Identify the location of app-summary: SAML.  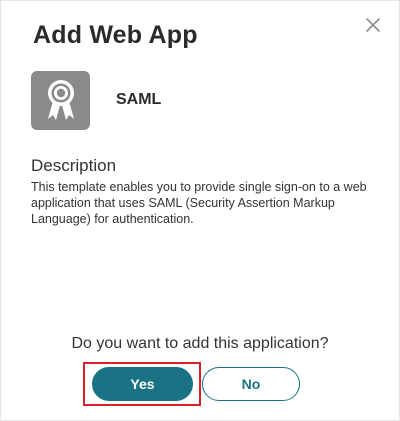
(96, 100).